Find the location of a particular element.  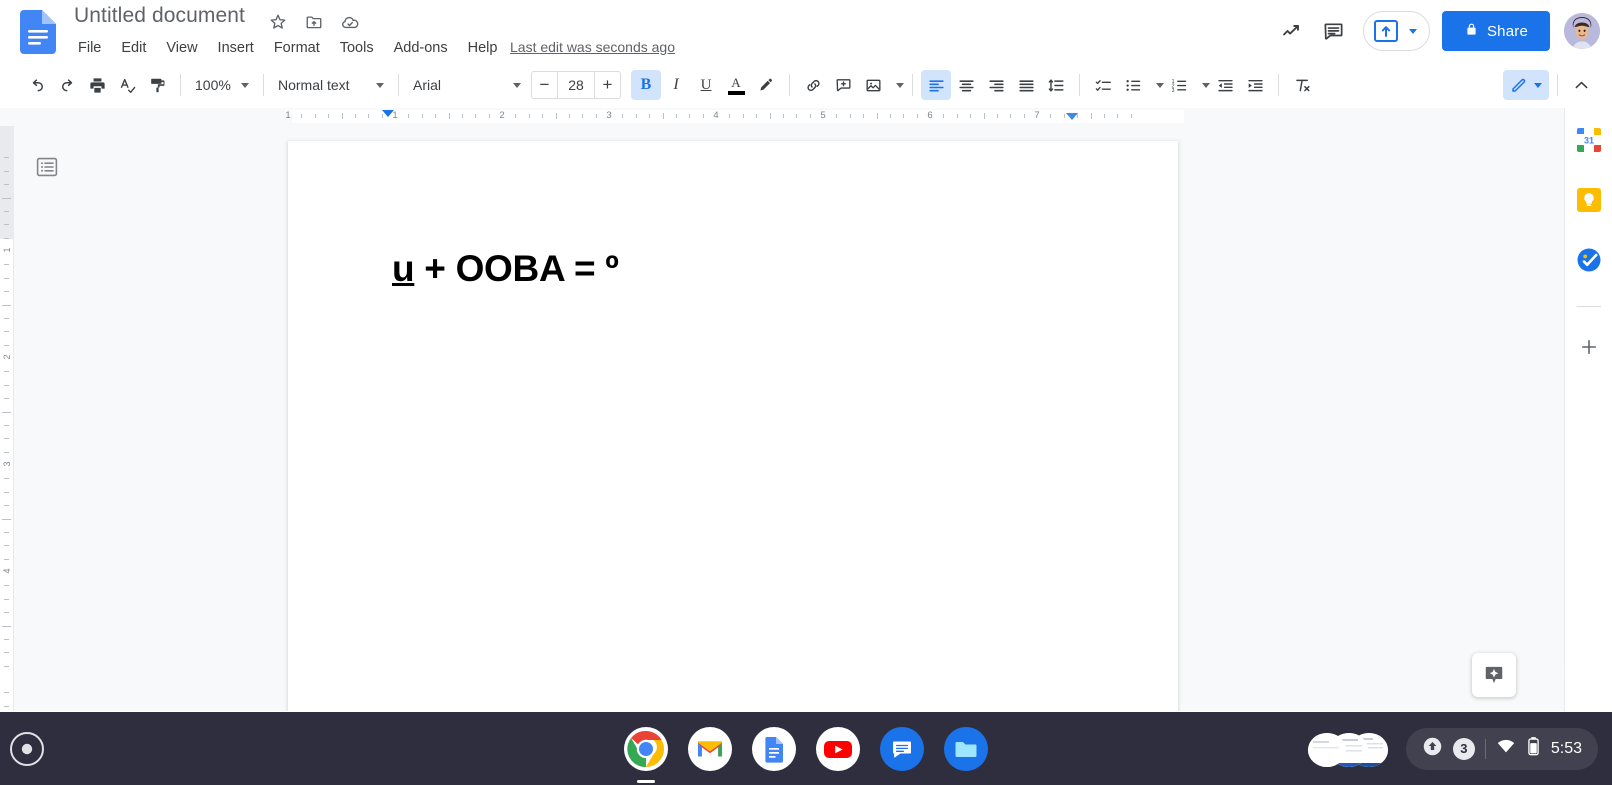

add-plus-icon is located at coordinates (1589, 347).